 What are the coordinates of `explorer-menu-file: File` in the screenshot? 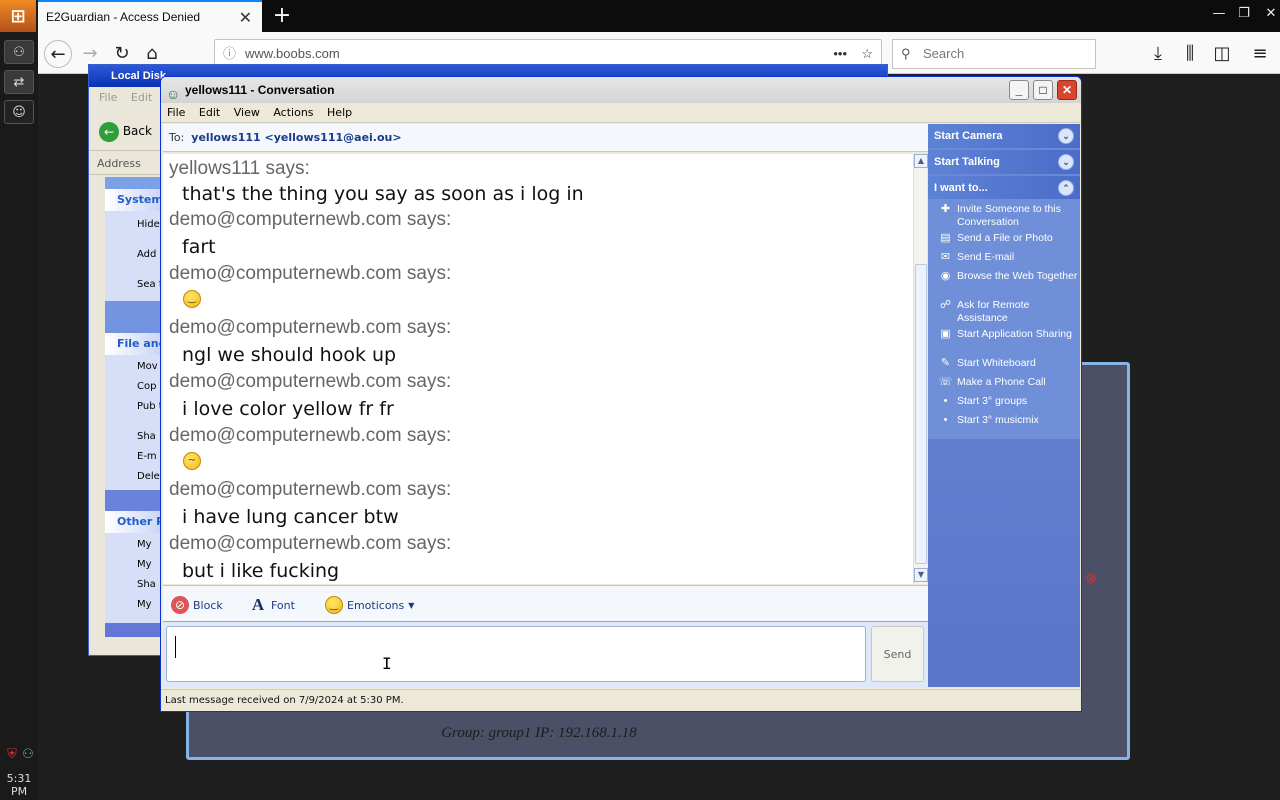 It's located at (108, 97).